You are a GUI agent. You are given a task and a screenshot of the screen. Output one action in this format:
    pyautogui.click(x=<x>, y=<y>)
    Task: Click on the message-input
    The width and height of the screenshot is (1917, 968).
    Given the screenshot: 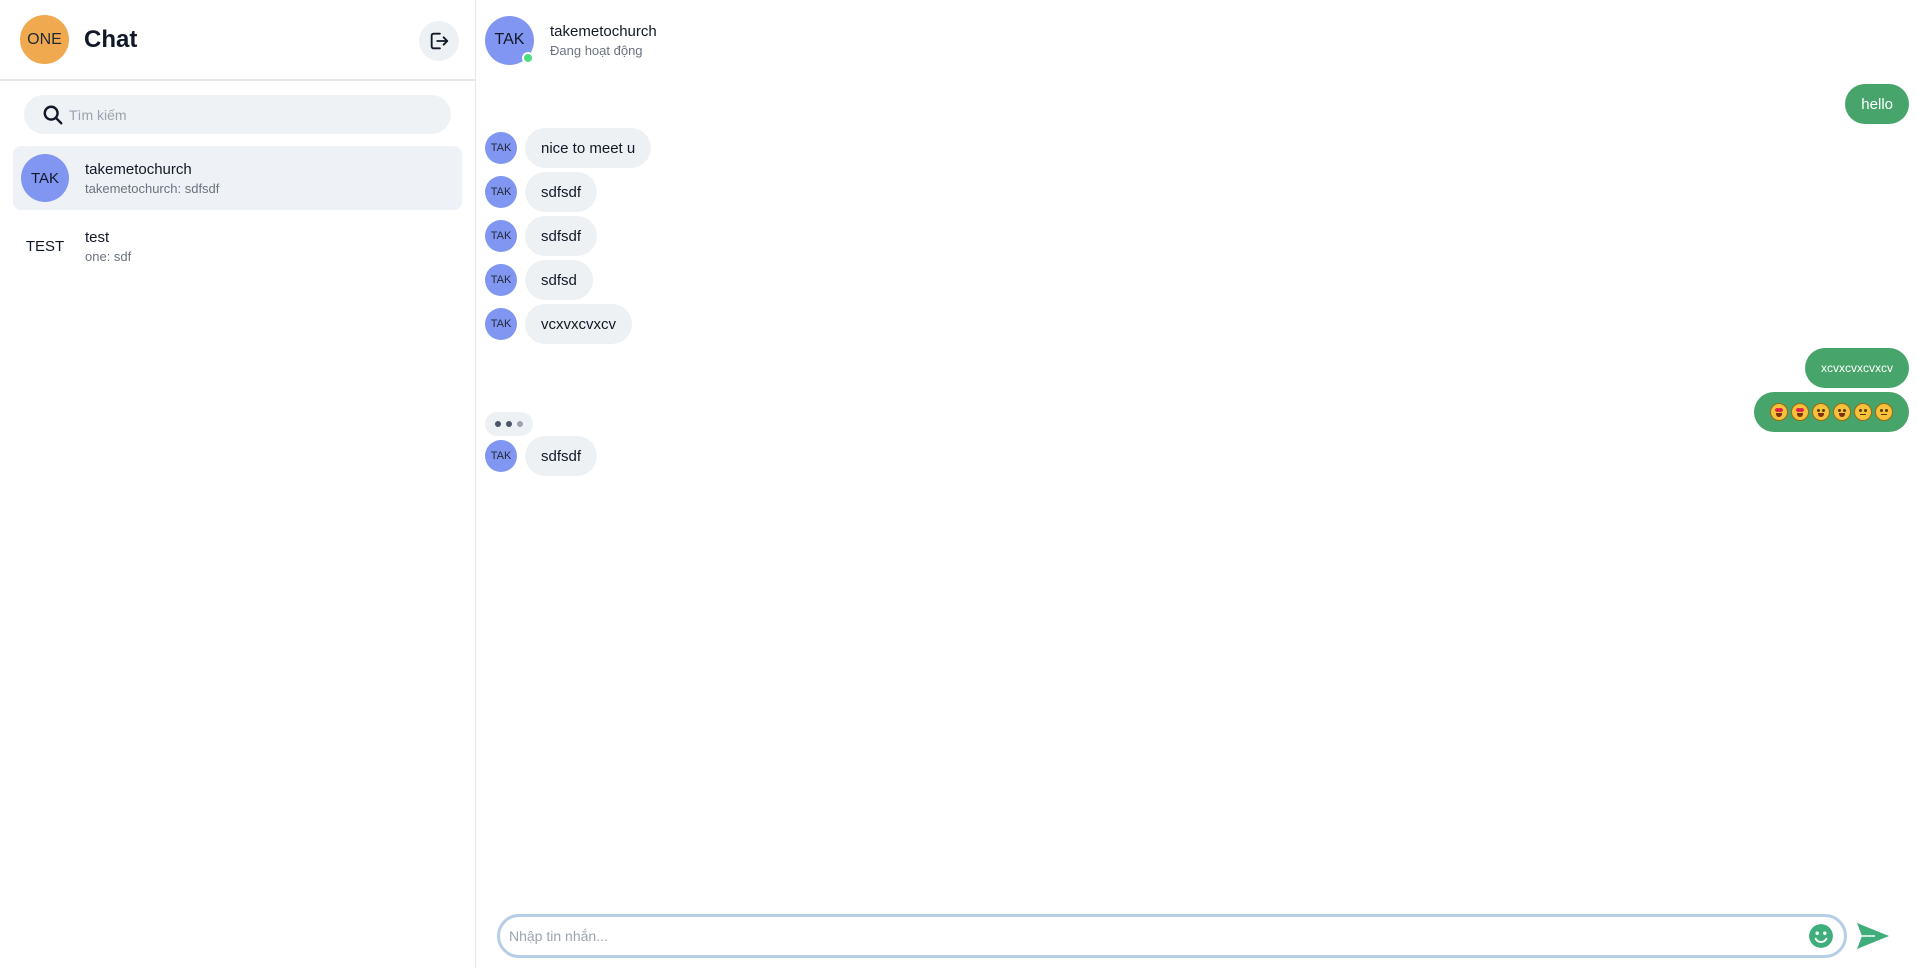 What is the action you would take?
    pyautogui.click(x=1158, y=936)
    